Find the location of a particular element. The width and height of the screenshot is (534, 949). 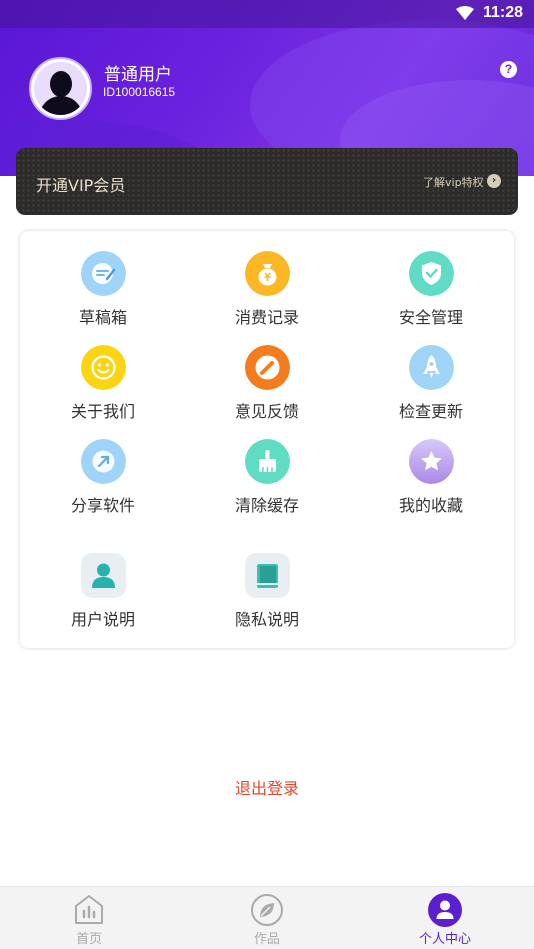

pencil-icon is located at coordinates (267, 367).